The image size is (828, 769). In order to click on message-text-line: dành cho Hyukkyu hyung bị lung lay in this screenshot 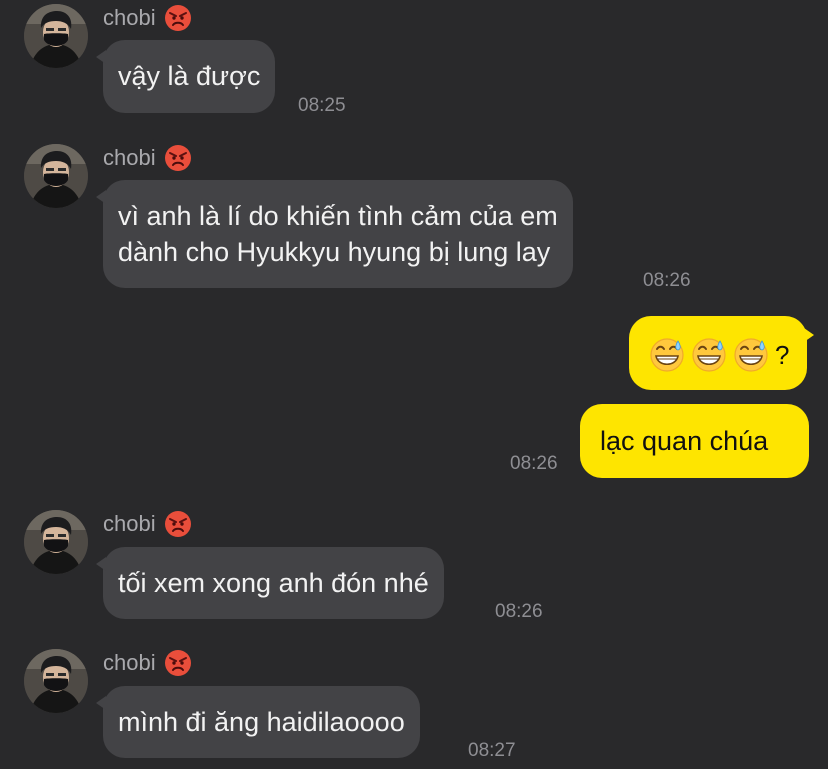, I will do `click(334, 252)`.